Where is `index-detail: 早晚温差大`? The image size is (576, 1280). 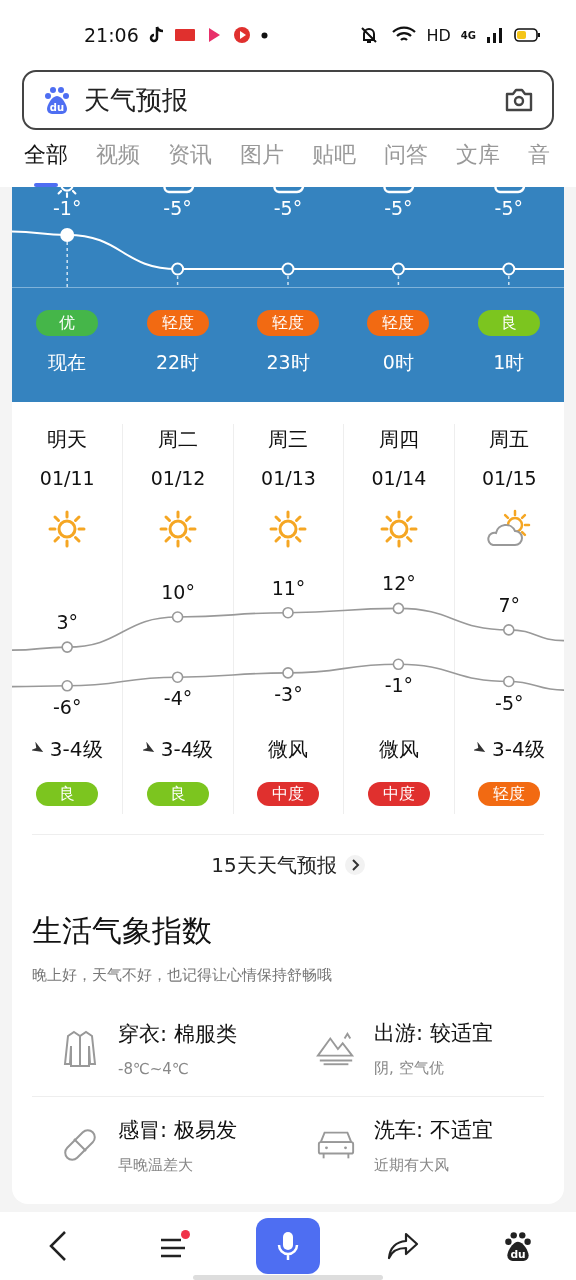 index-detail: 早晚温差大 is located at coordinates (156, 1165).